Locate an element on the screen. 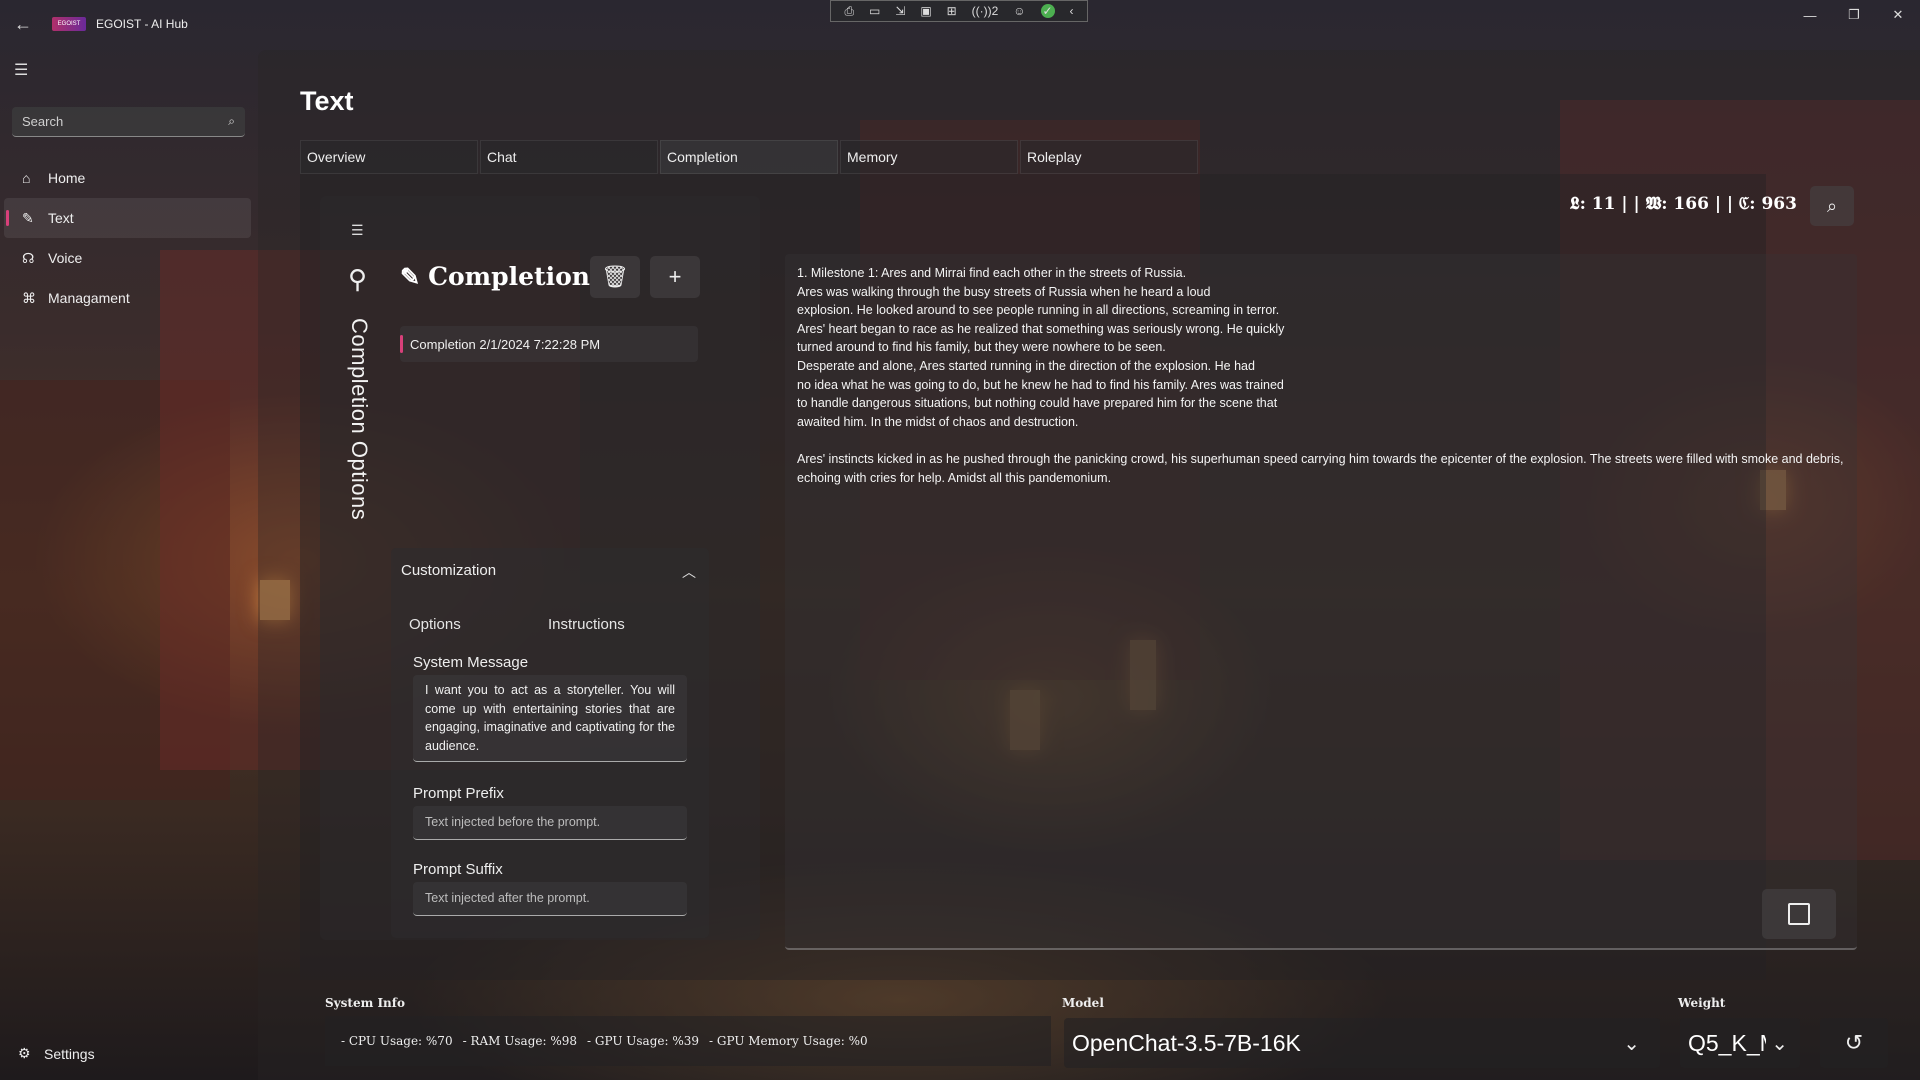 Image resolution: width=1920 pixels, height=1080 pixels. window-title: EGOIST - AI Hub is located at coordinates (142, 24).